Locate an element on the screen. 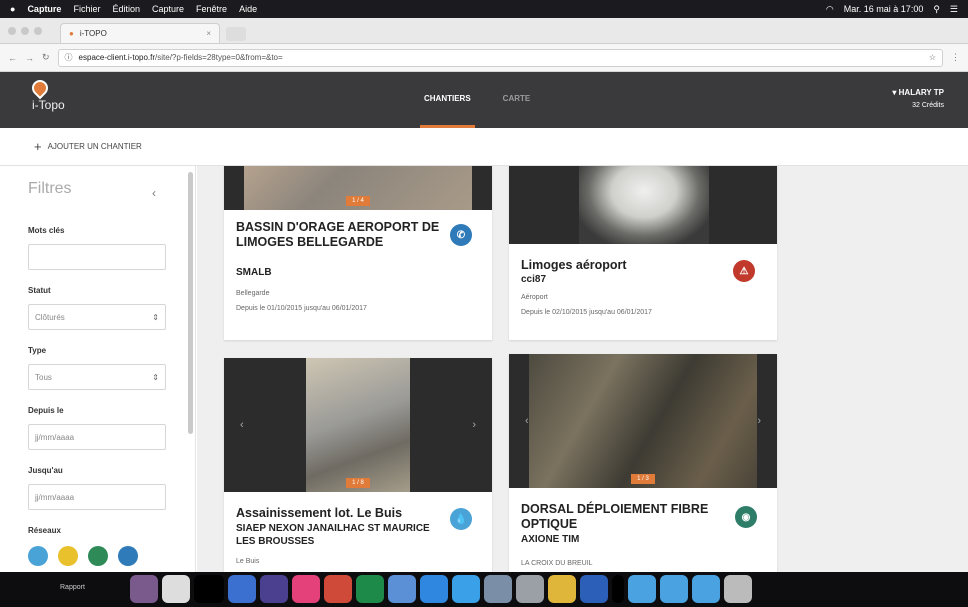 This screenshot has width=968, height=607. from-date-input: jj/mm/aaaa is located at coordinates (97, 437).